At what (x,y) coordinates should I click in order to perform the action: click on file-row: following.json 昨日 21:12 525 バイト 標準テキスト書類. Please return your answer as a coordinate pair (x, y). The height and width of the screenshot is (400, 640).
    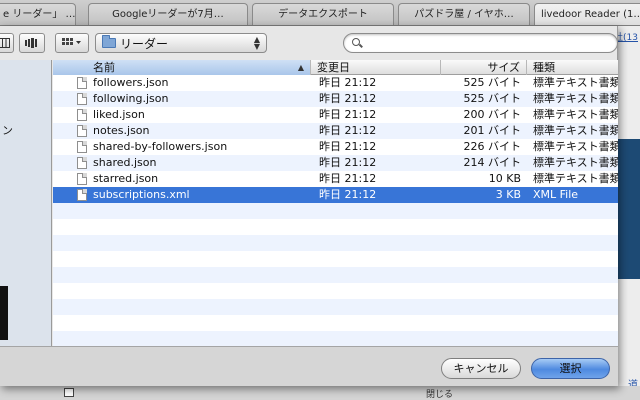
    Looking at the image, I should click on (335, 99).